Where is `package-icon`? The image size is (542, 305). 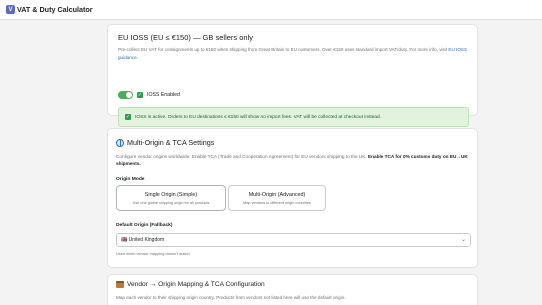 package-icon is located at coordinates (120, 284).